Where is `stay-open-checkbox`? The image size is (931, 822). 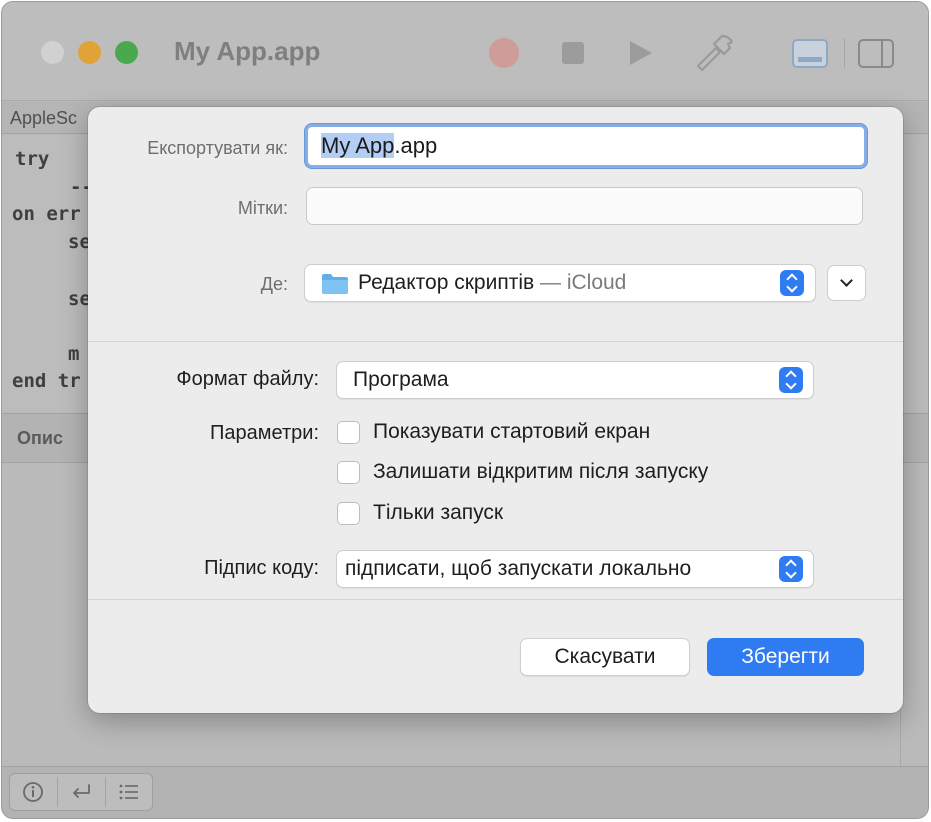 stay-open-checkbox is located at coordinates (348, 472).